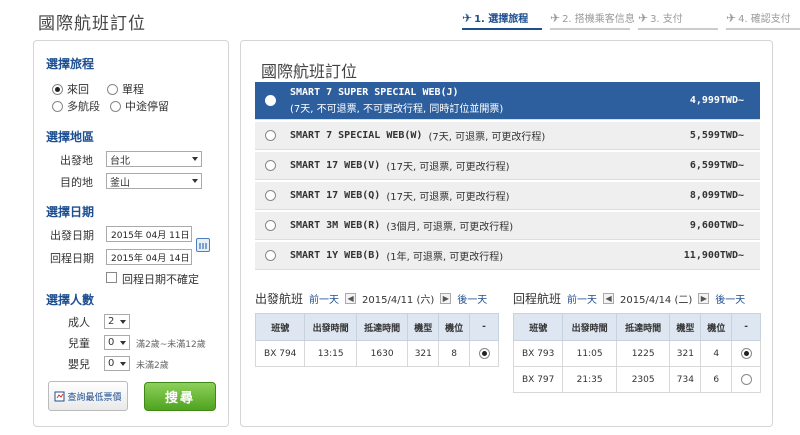 The height and width of the screenshot is (435, 800). What do you see at coordinates (111, 342) in the screenshot?
I see `child-count-value: 0` at bounding box center [111, 342].